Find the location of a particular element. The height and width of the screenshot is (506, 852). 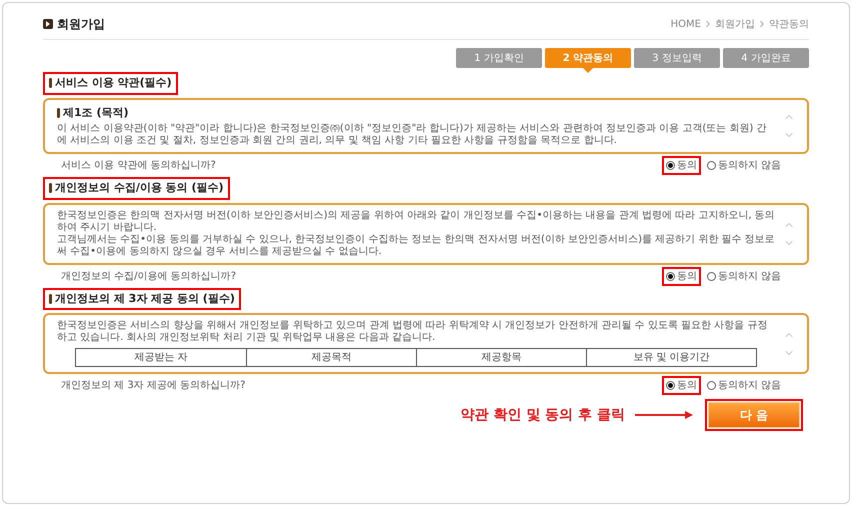

terms-text: 한국정보인증은 한의맥 전자서명 버전(이하 보안인증서비스)의 제공을 위하여 아래와 같이 개인정보를 수집•이용하는 내용을 관계 법령에 따라 고지하오니, 동의하여 주시기 바랍니다. is located at coordinates (416, 222).